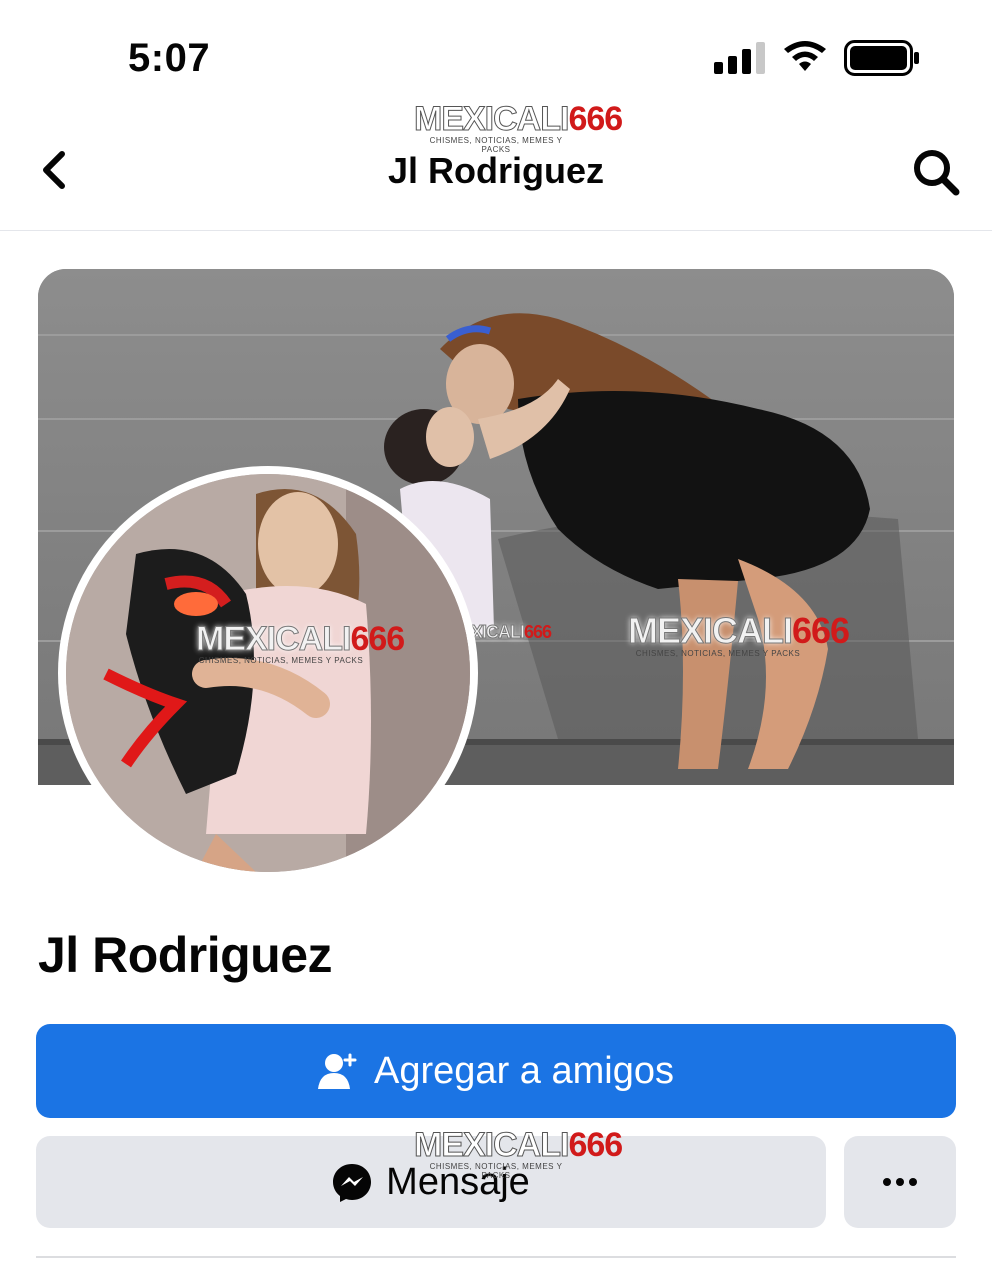 The image size is (992, 1280). I want to click on wifi-icon, so click(805, 56).